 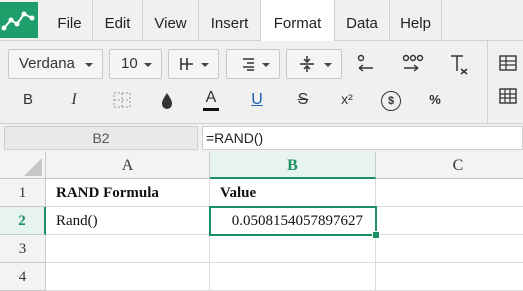 What do you see at coordinates (449, 249) in the screenshot?
I see `cell-c3` at bounding box center [449, 249].